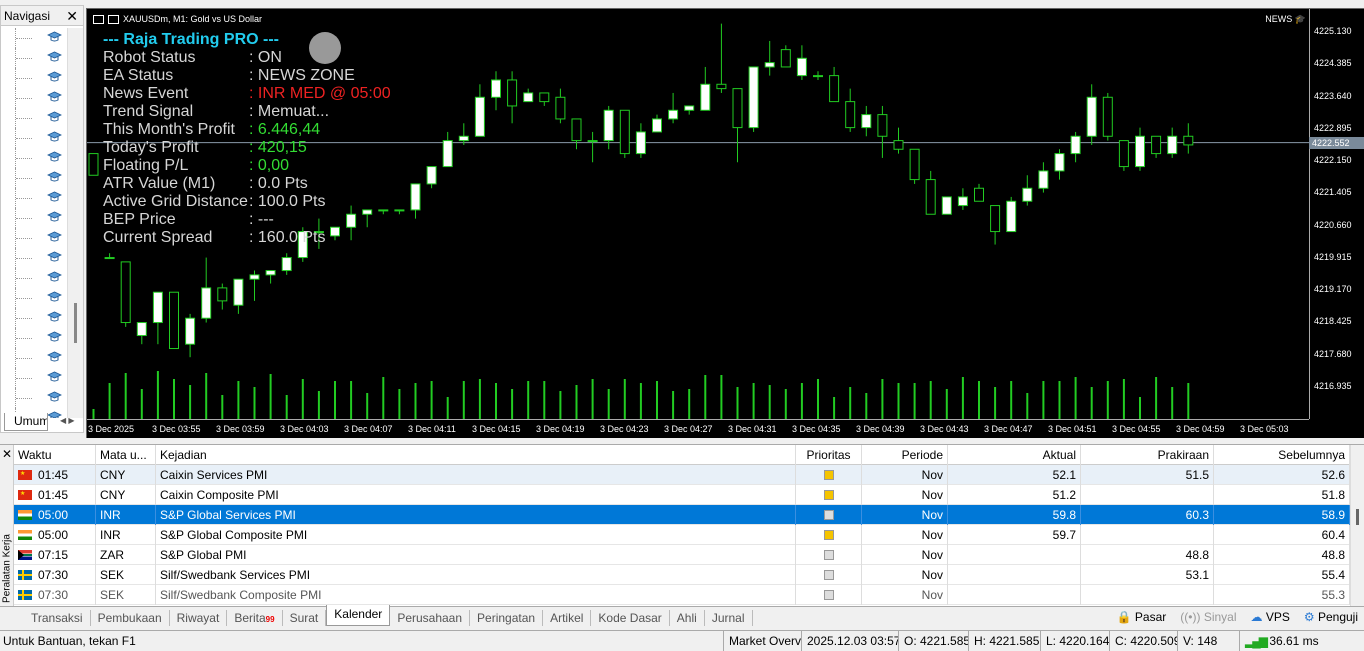 The width and height of the screenshot is (1364, 651). What do you see at coordinates (57, 617) in the screenshot?
I see `tab-transaksi: Transaksi` at bounding box center [57, 617].